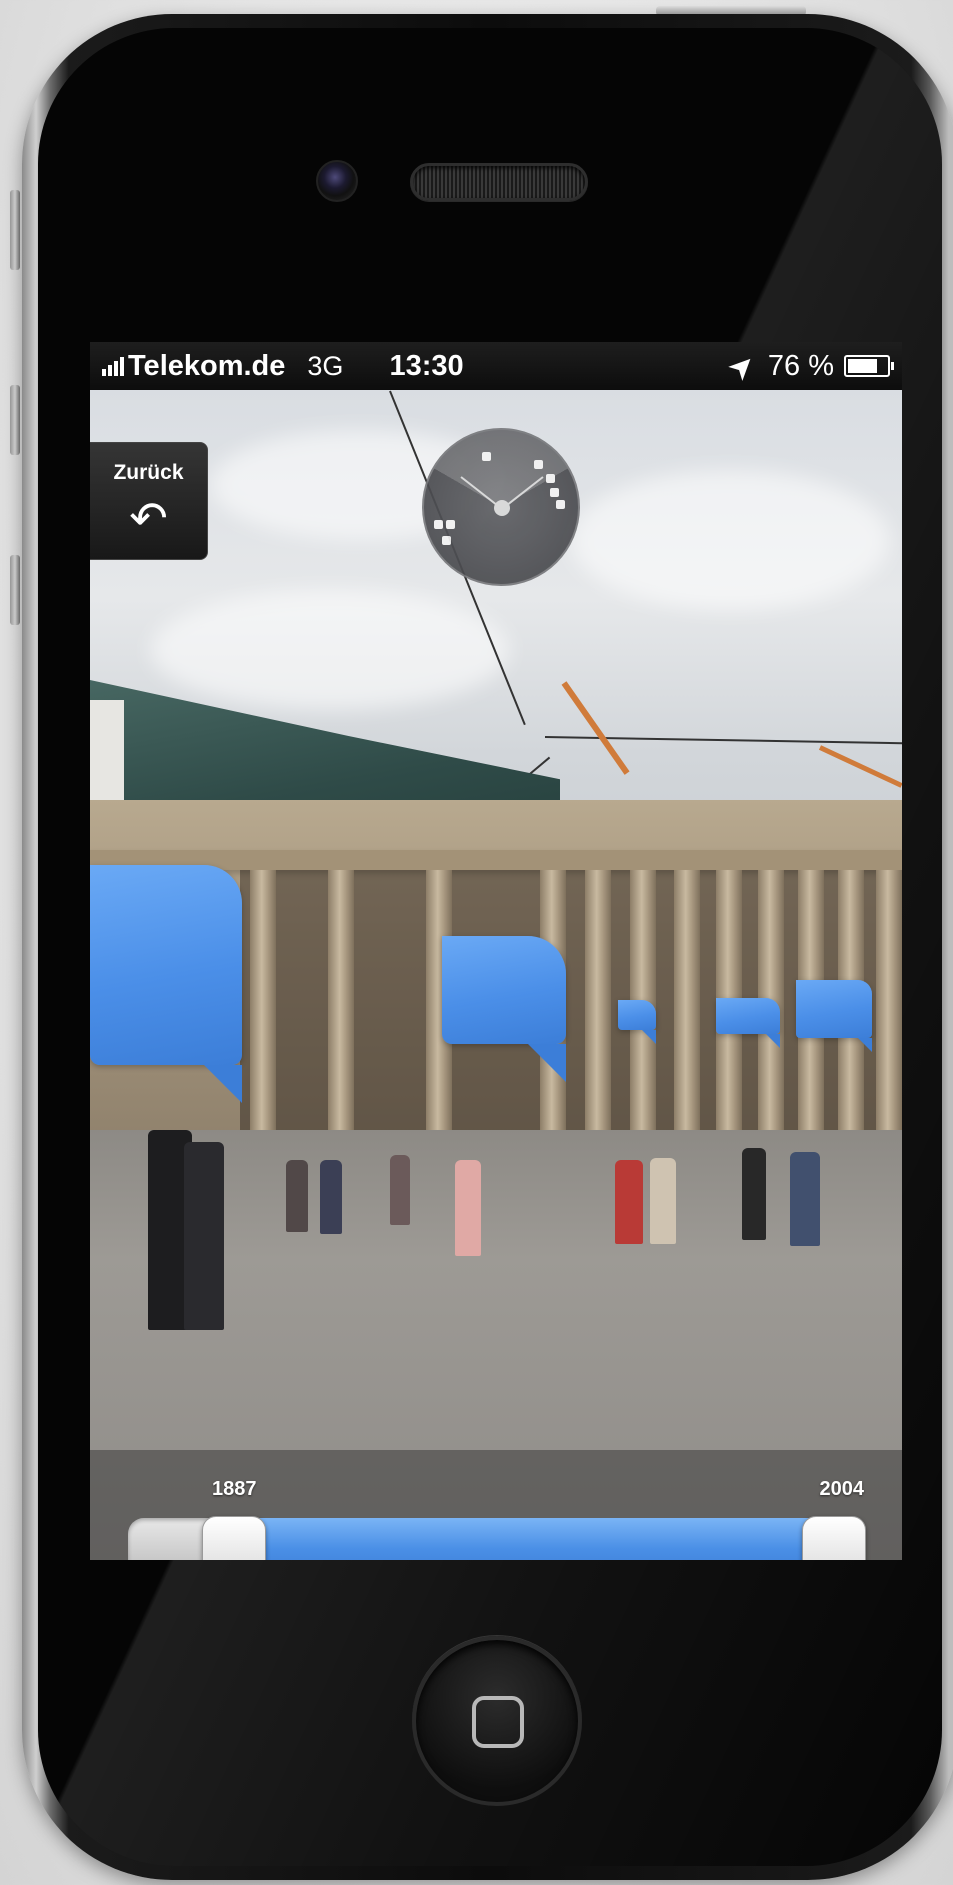 The width and height of the screenshot is (953, 1885). What do you see at coordinates (742, 366) in the screenshot?
I see `location-arrow-icon: ➤` at bounding box center [742, 366].